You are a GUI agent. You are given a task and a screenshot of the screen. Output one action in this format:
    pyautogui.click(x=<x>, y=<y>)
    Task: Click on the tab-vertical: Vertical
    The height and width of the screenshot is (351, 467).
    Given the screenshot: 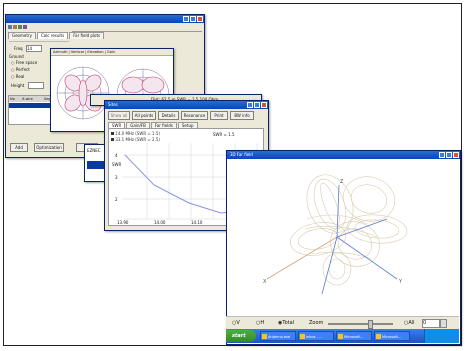 What is the action you would take?
    pyautogui.click(x=77, y=52)
    